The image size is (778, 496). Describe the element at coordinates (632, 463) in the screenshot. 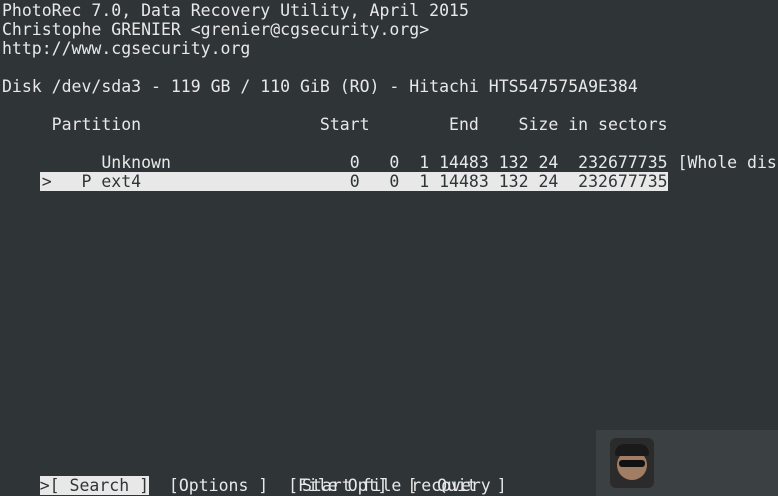

I see `sunglasses-avatar-icon` at that location.